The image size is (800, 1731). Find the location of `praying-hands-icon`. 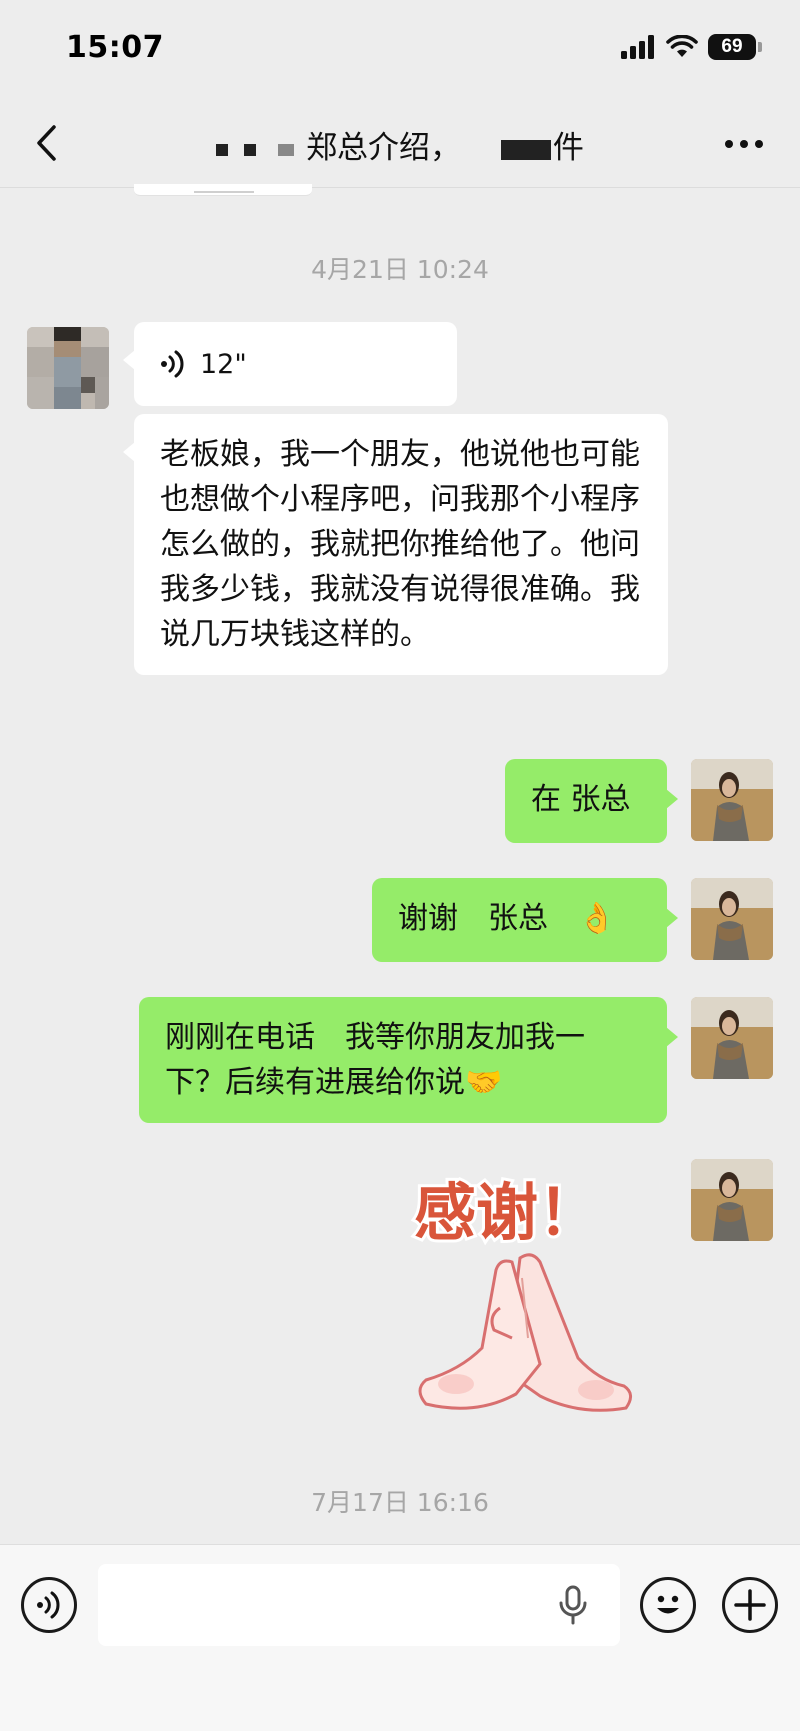

praying-hands-icon is located at coordinates (525, 1332).